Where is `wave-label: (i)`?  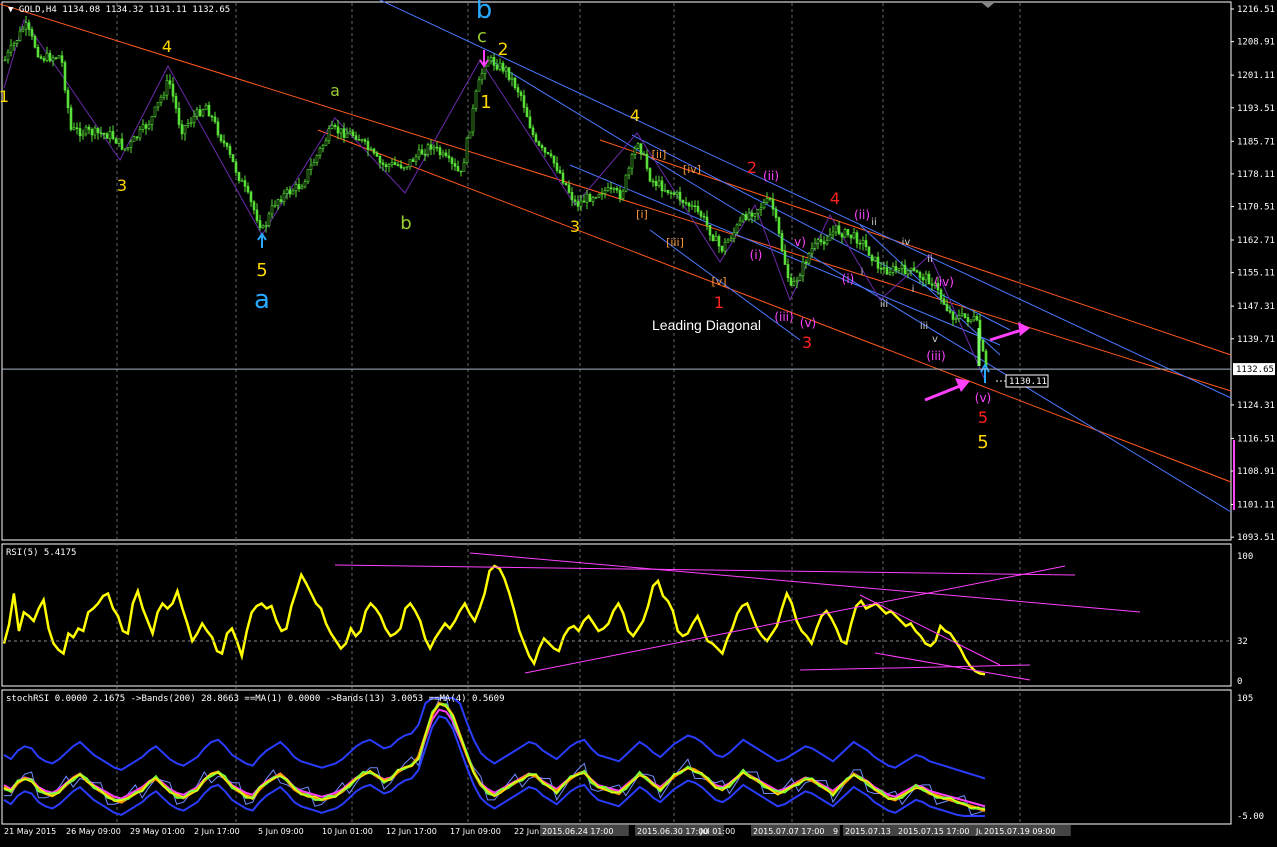
wave-label: (i) is located at coordinates (756, 255).